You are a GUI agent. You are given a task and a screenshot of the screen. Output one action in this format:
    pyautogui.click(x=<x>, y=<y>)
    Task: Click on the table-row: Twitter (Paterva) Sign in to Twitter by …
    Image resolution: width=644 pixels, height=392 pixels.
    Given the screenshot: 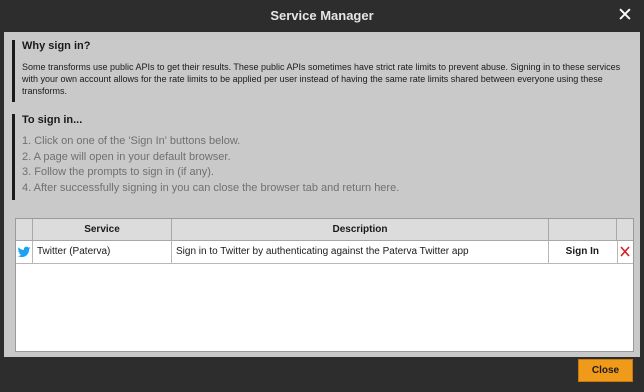 What is the action you would take?
    pyautogui.click(x=324, y=252)
    